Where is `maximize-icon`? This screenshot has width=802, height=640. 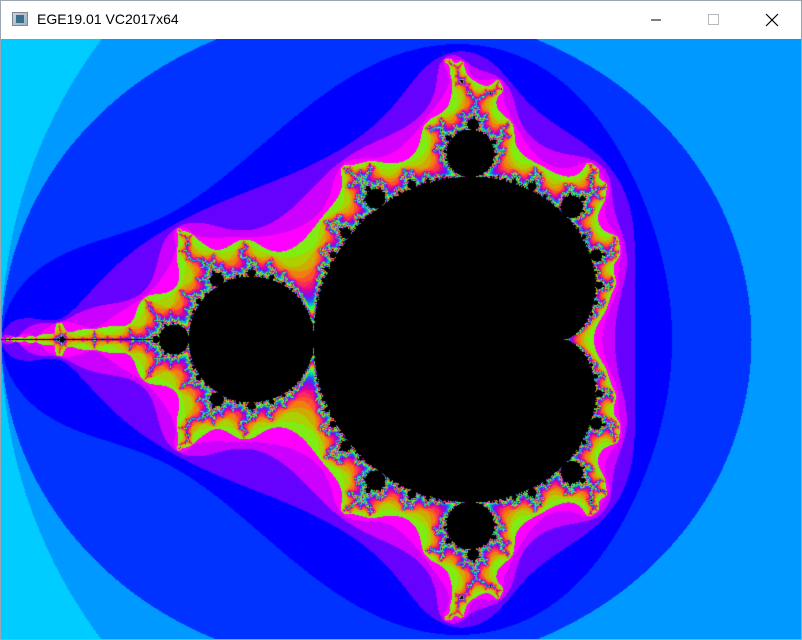
maximize-icon is located at coordinates (713, 19).